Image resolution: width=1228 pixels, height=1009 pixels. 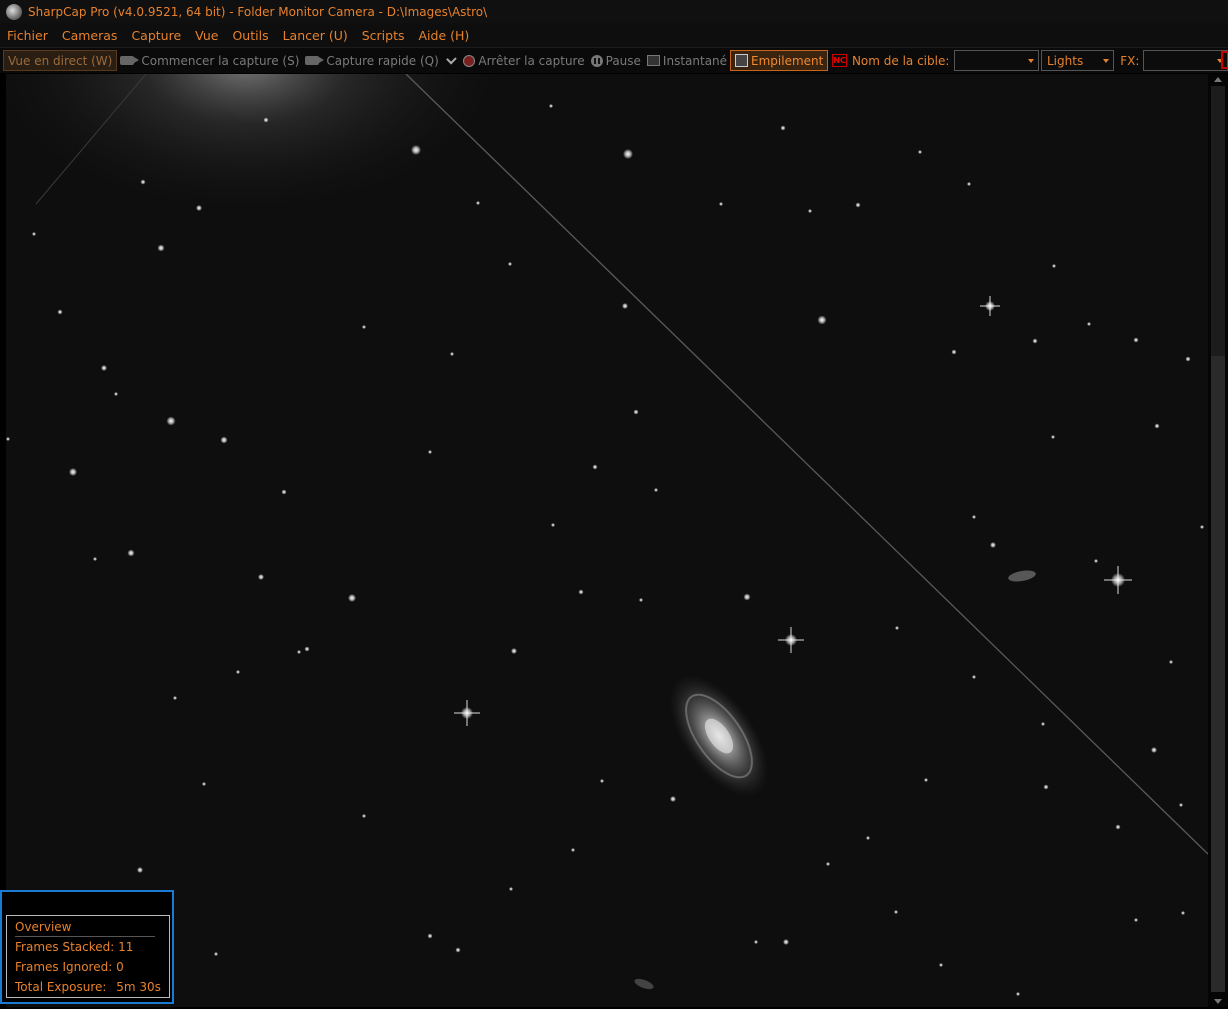 I want to click on menu-fichier: Fichier, so click(x=27, y=35).